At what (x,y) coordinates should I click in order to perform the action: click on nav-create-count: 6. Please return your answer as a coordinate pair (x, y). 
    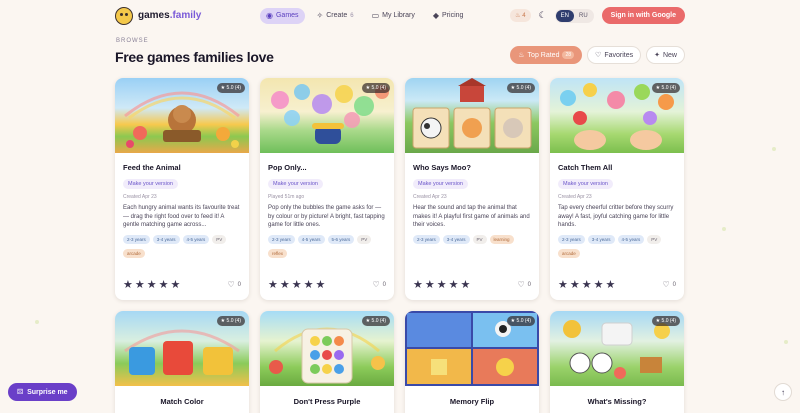
    Looking at the image, I should click on (352, 15).